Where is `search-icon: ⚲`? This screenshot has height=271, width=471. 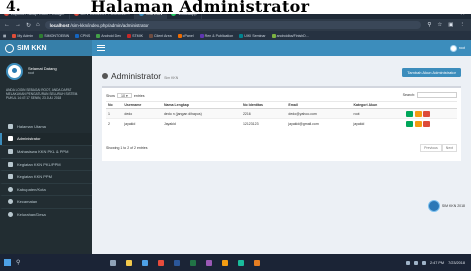
search-icon: ⚲ is located at coordinates (18, 262).